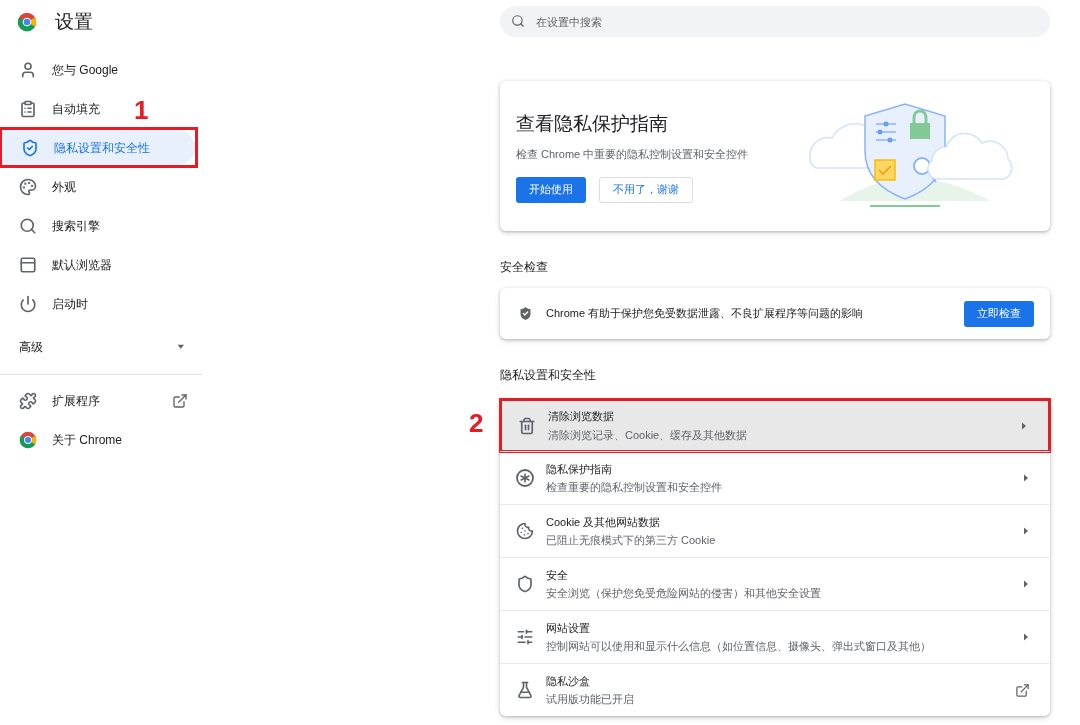 Image resolution: width=1080 pixels, height=725 pixels. I want to click on palette-icon, so click(28, 186).